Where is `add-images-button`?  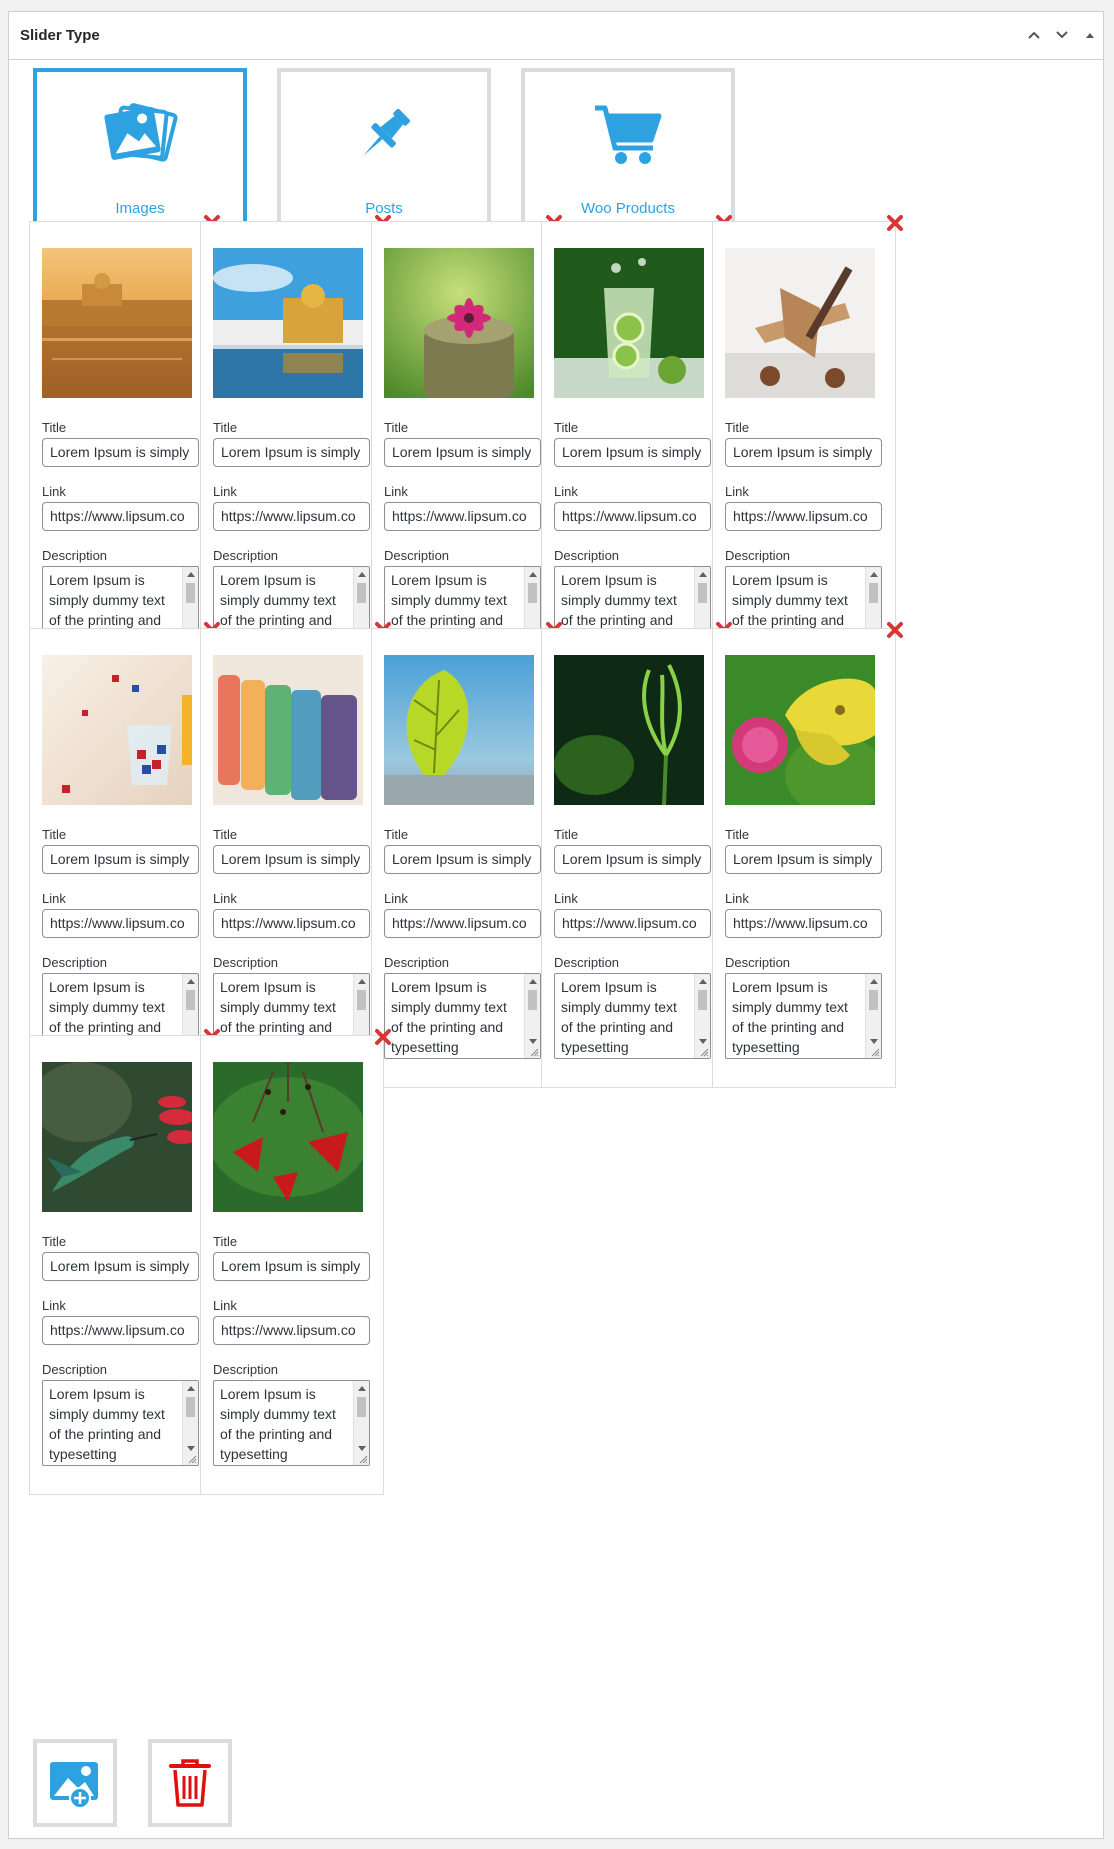
add-images-button is located at coordinates (75, 1783).